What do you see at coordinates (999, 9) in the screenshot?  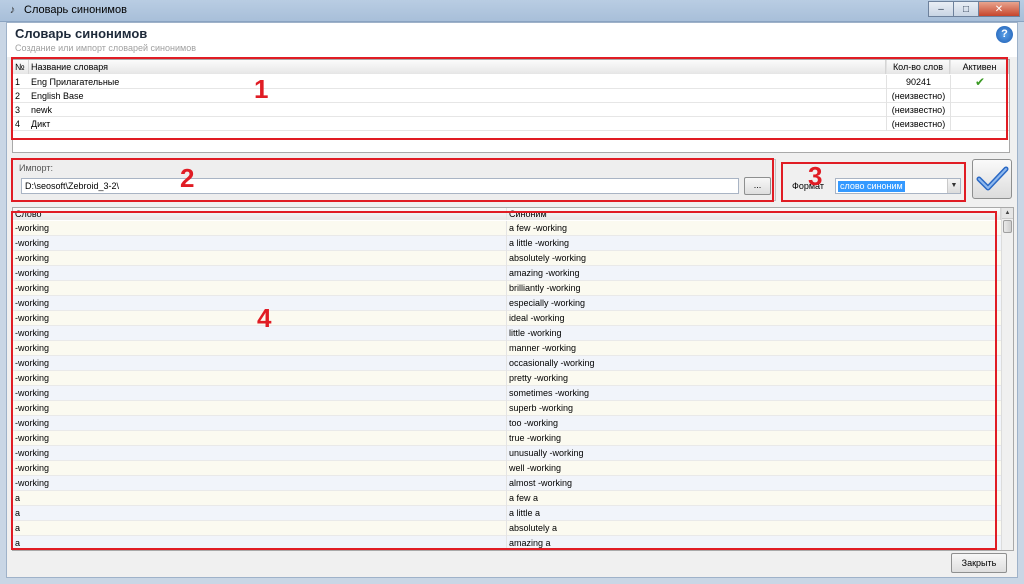 I see `close-window-button: ✕` at bounding box center [999, 9].